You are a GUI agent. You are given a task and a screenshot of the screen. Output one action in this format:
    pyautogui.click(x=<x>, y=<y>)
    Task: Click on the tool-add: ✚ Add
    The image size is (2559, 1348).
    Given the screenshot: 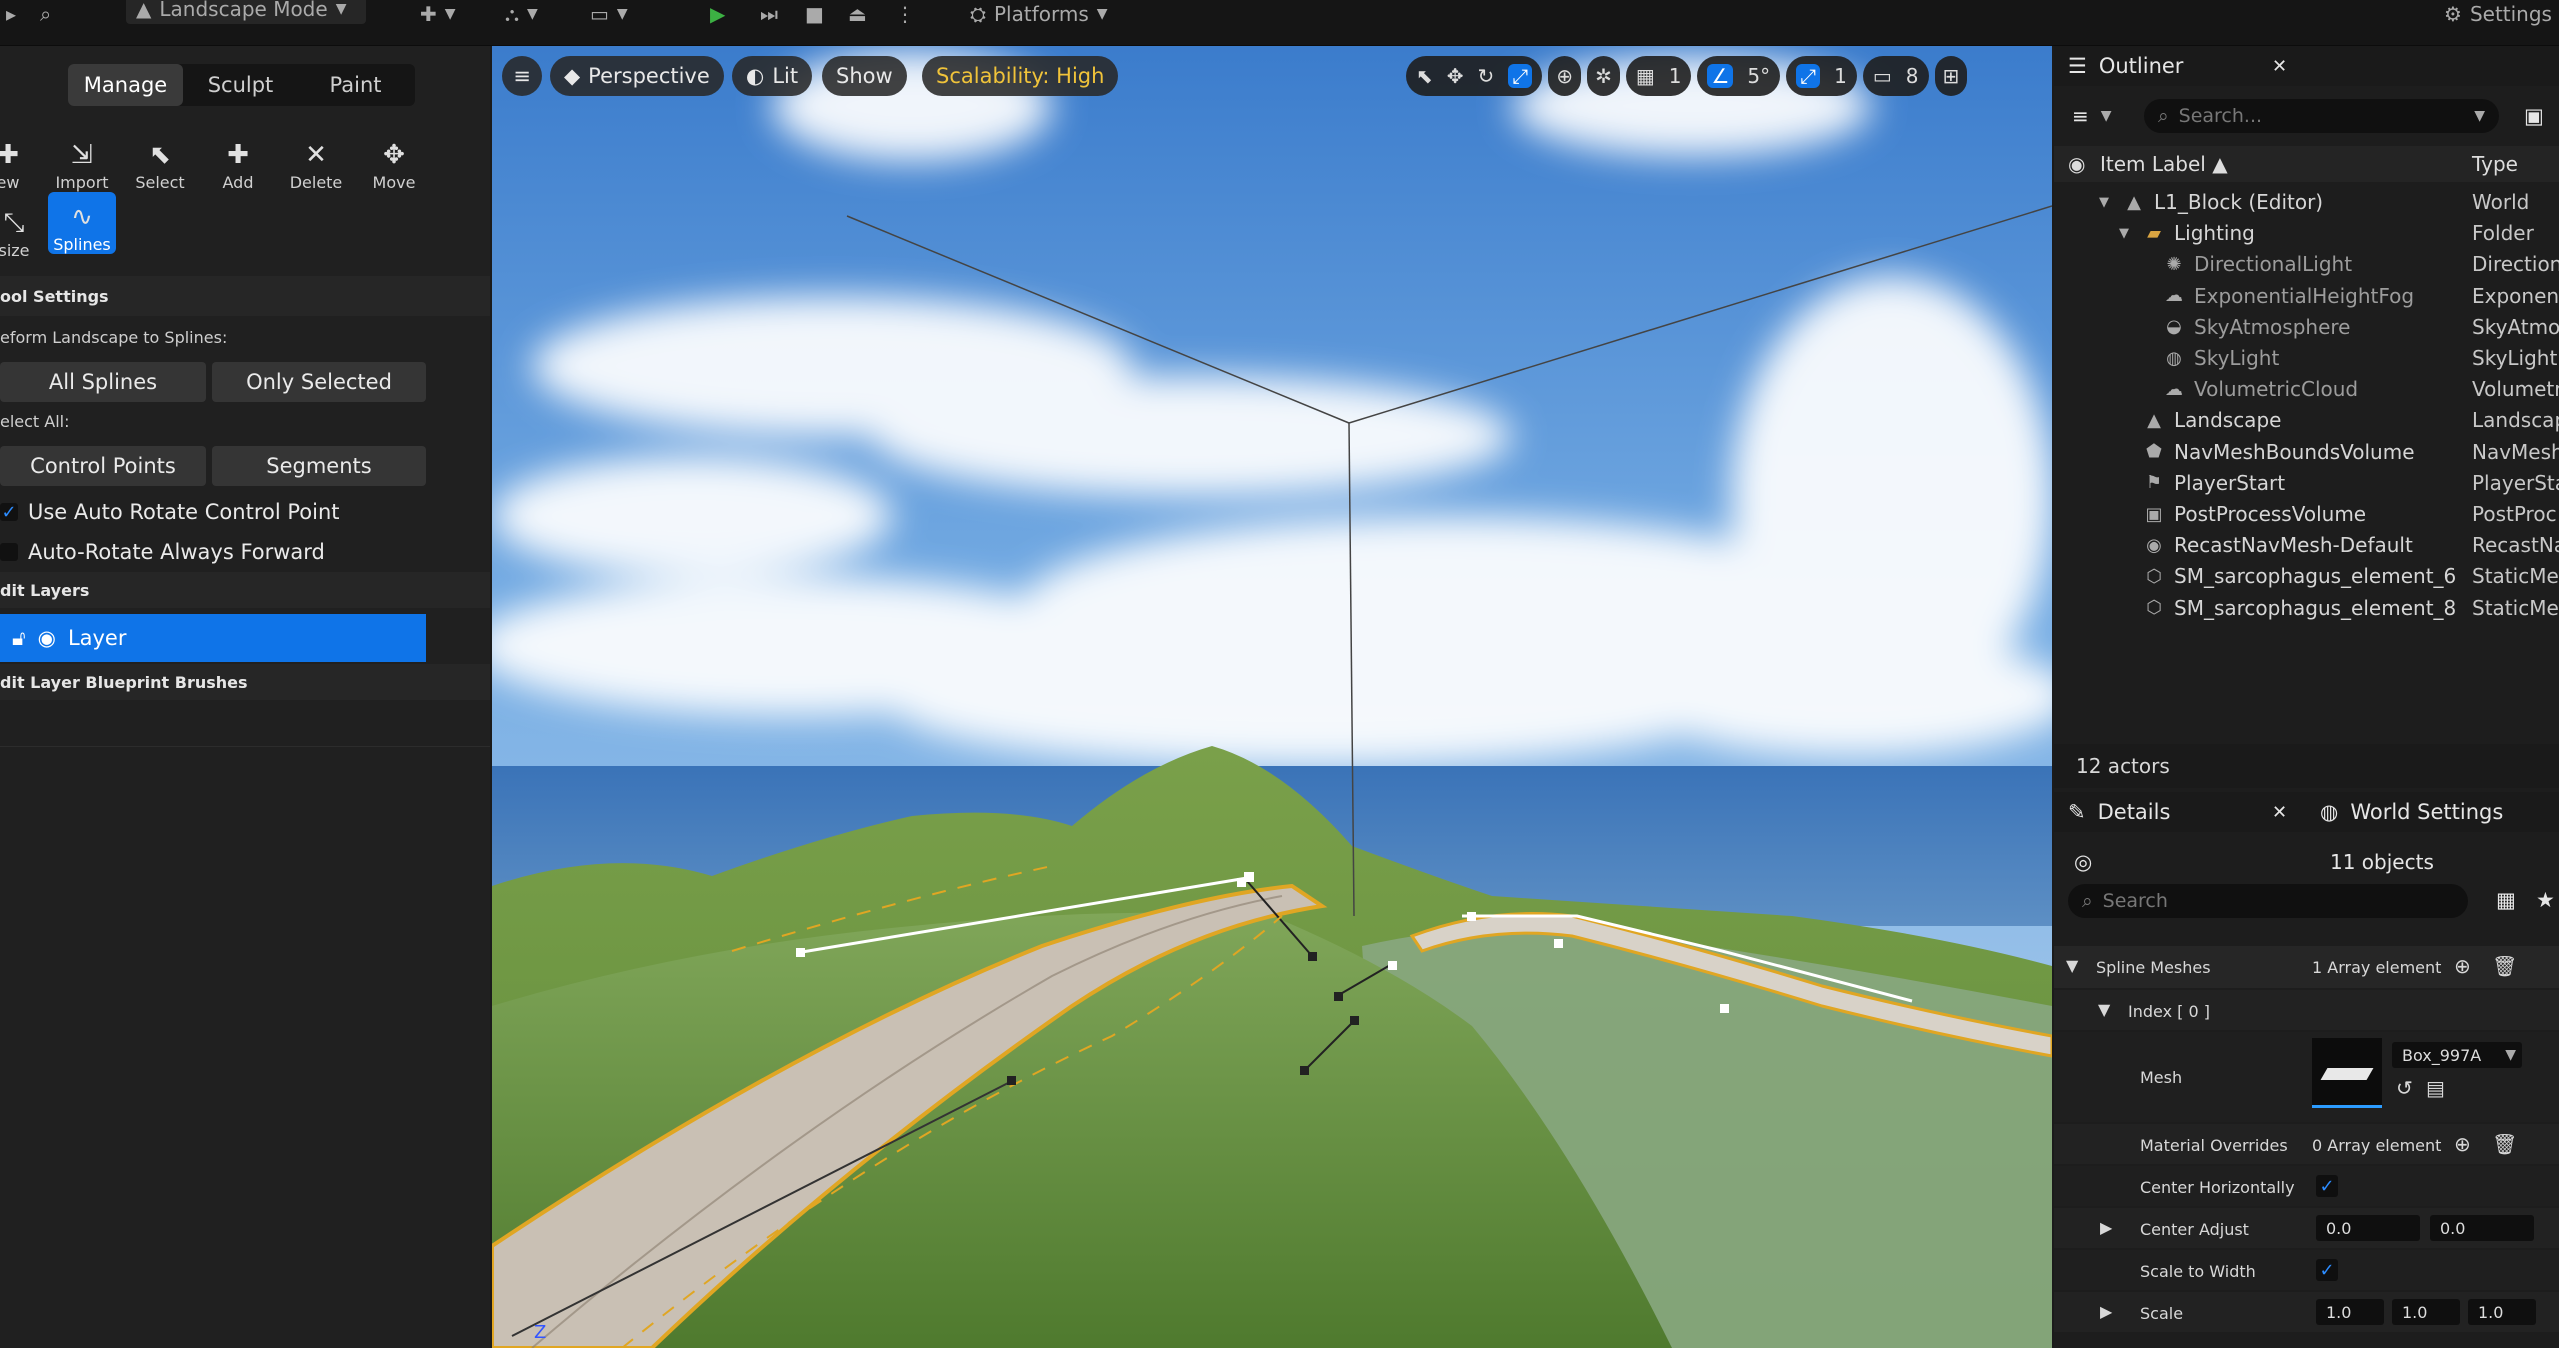 What is the action you would take?
    pyautogui.click(x=238, y=160)
    